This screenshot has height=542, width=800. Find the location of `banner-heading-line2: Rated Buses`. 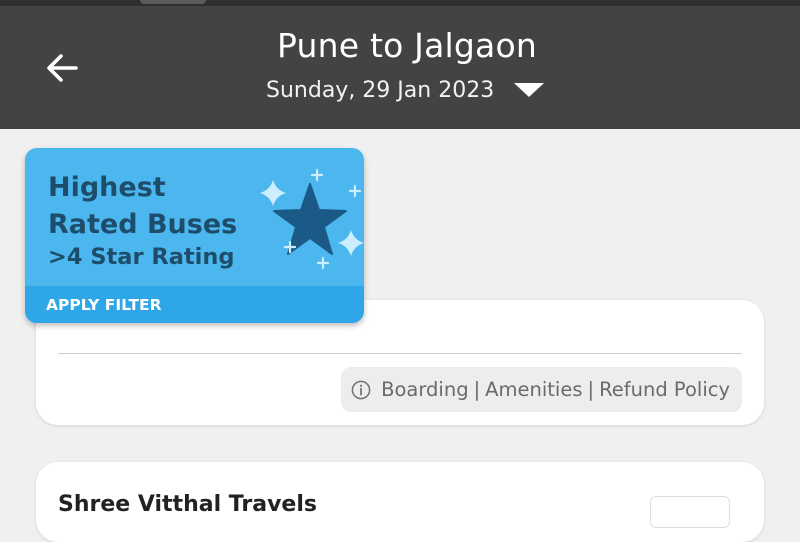

banner-heading-line2: Rated Buses is located at coordinates (143, 224).